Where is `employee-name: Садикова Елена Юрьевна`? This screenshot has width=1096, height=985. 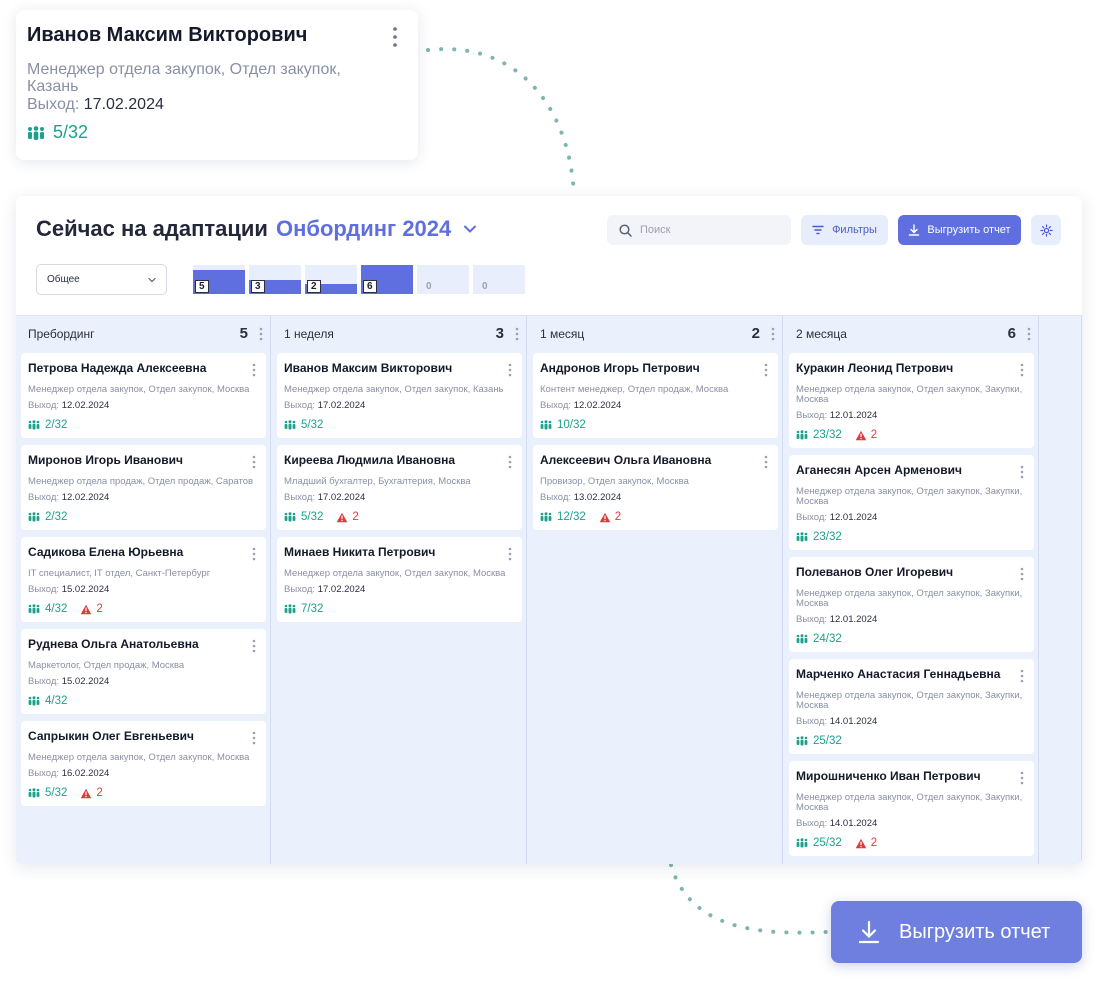
employee-name: Садикова Елена Юрьевна is located at coordinates (106, 552).